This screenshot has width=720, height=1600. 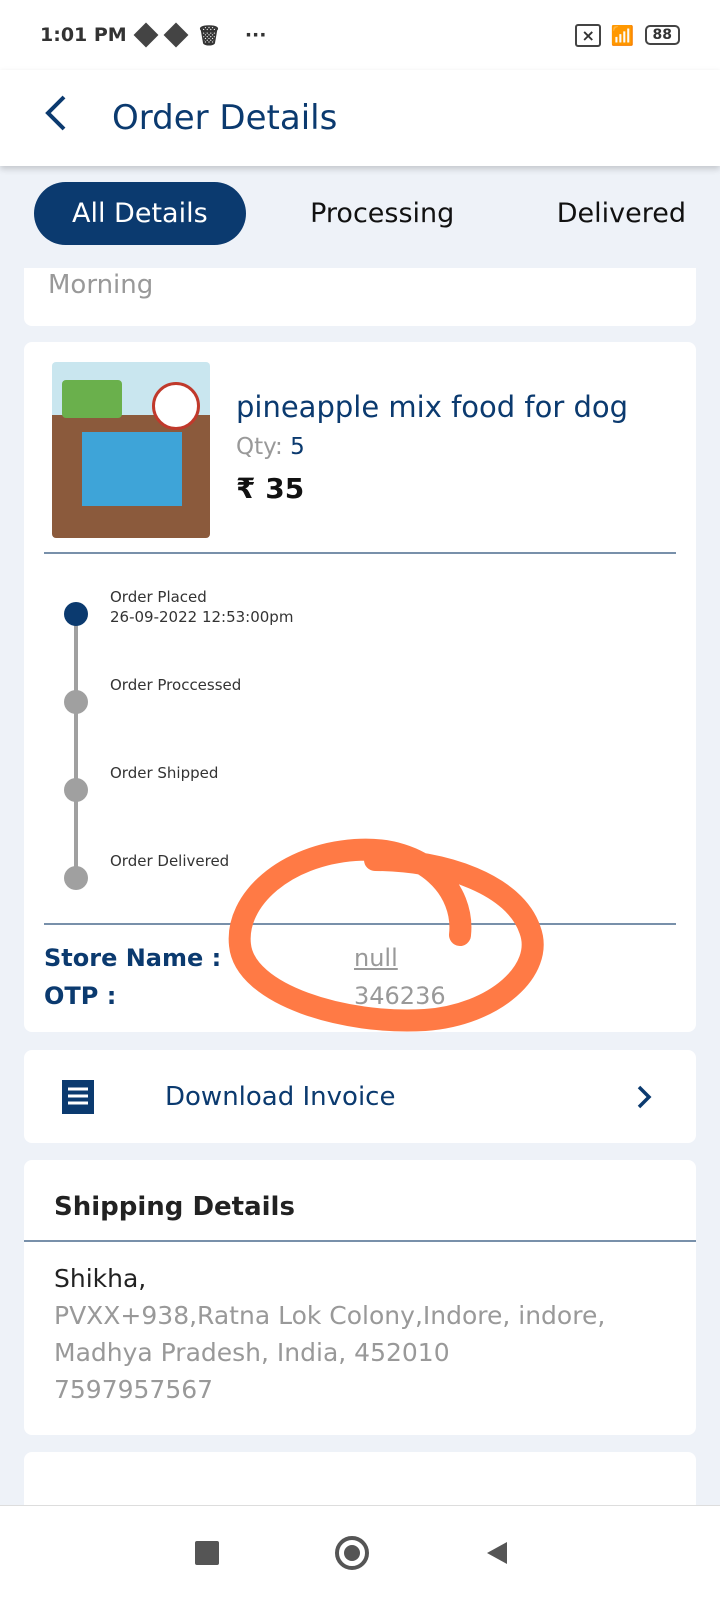 What do you see at coordinates (622, 35) in the screenshot?
I see `wifi-icon: 📶` at bounding box center [622, 35].